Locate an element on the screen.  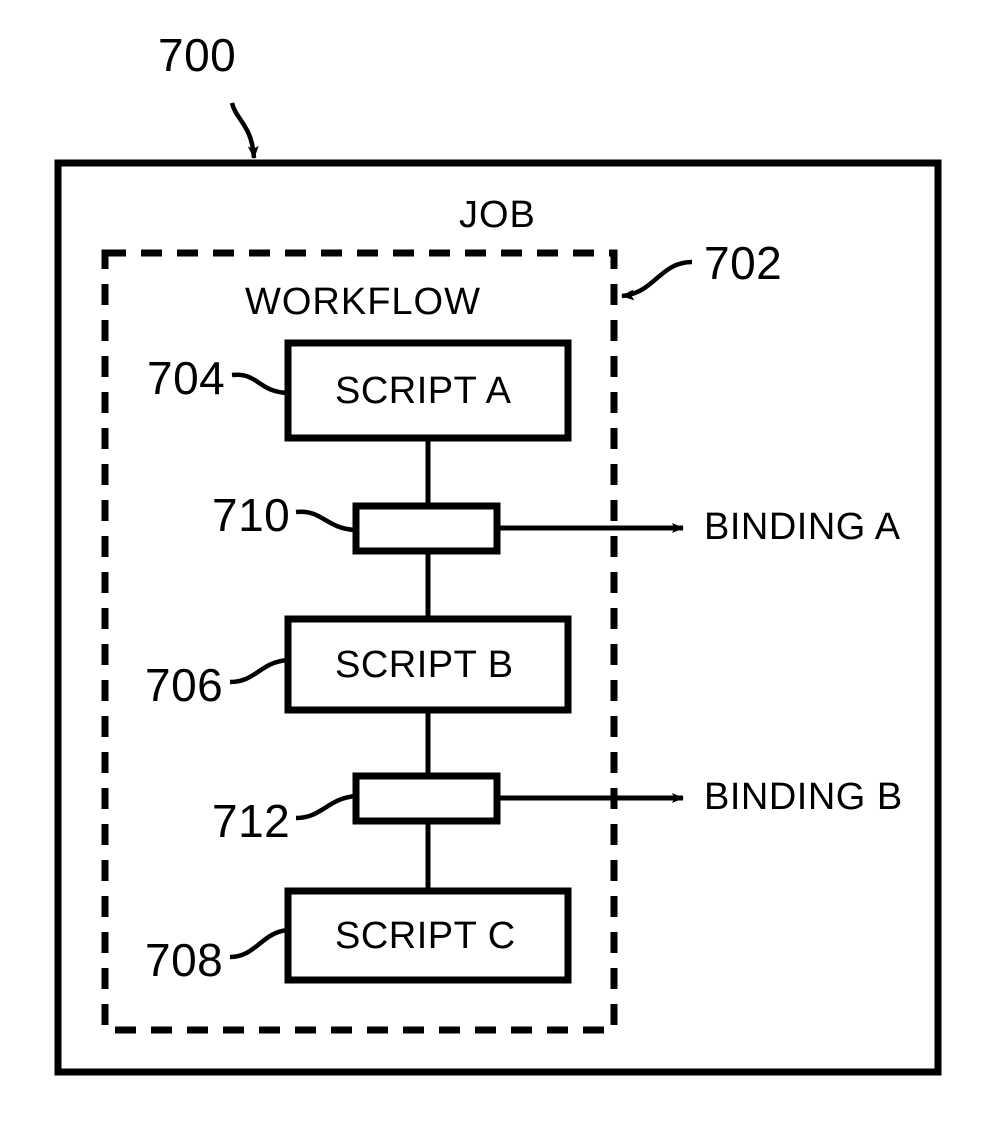
script-c-label: SCRIPT C is located at coordinates (425, 936).